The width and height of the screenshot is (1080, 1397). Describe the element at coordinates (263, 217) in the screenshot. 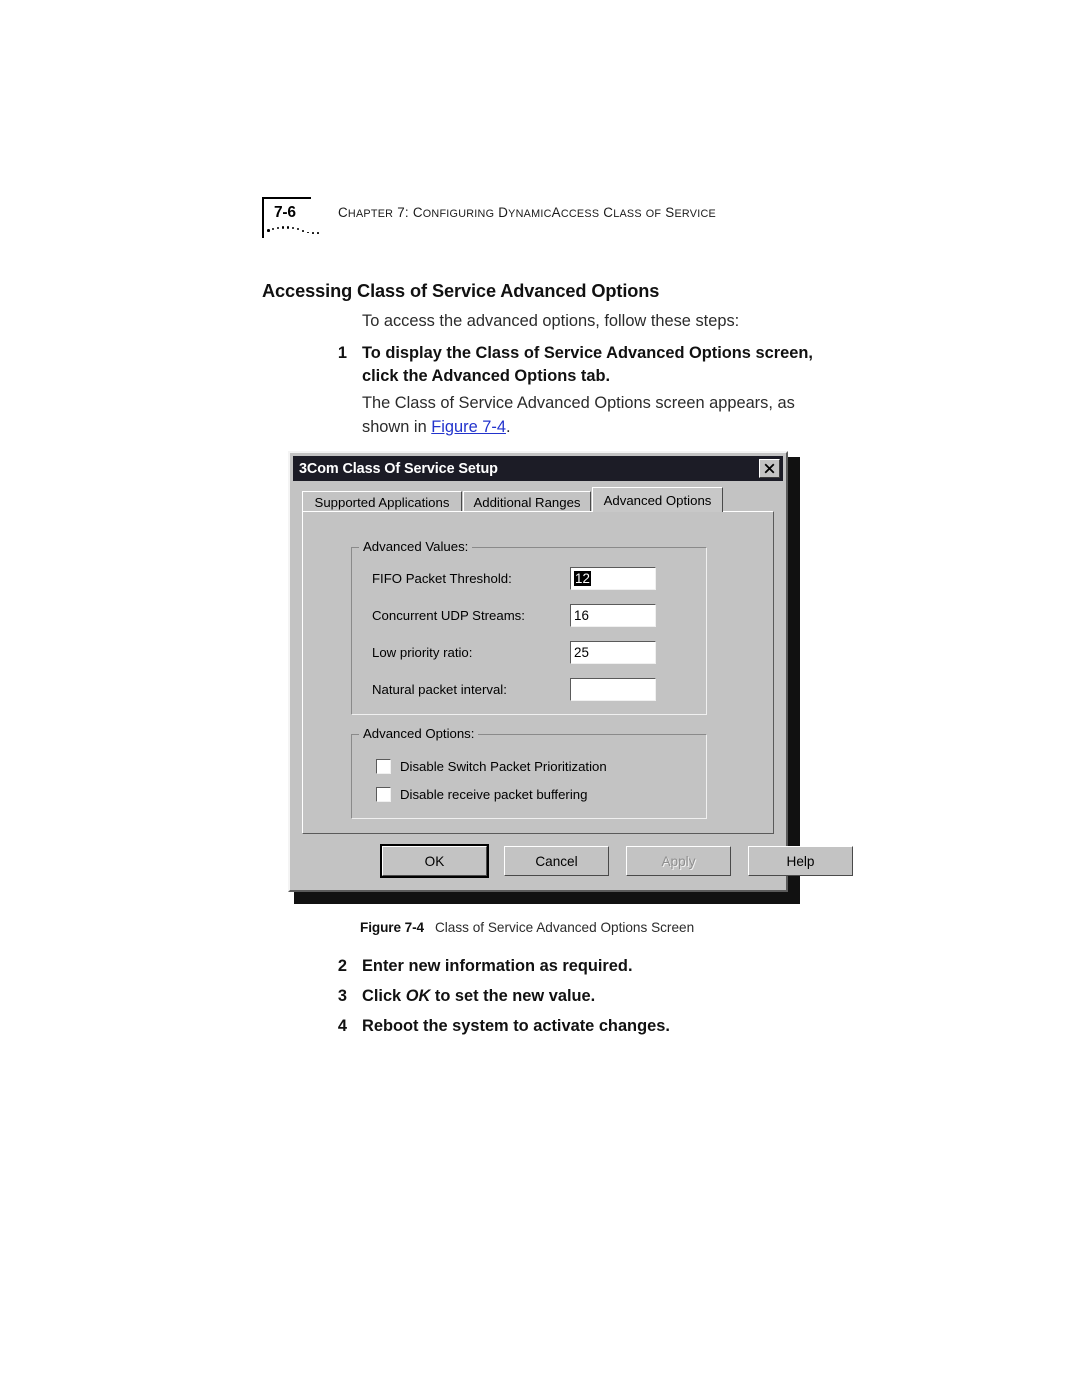

I see `header-rule-left` at that location.